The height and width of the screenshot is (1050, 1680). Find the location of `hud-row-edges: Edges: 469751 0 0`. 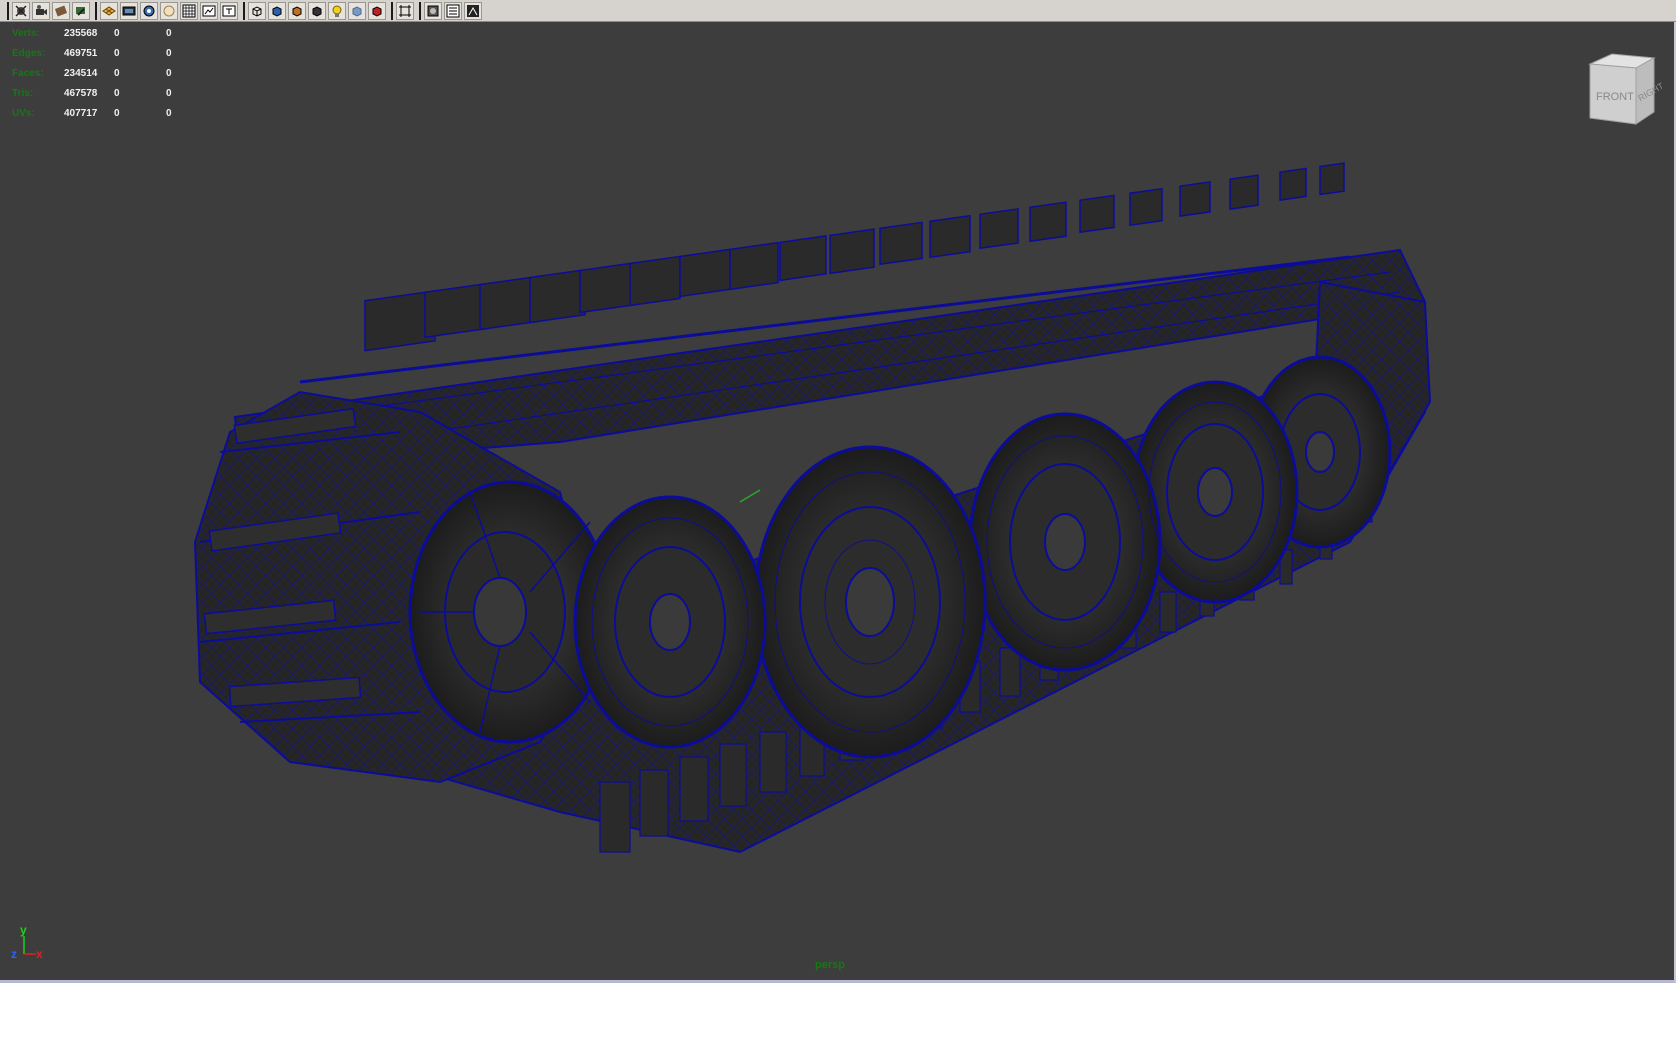

hud-row-edges: Edges: 469751 0 0 is located at coordinates (99, 53).